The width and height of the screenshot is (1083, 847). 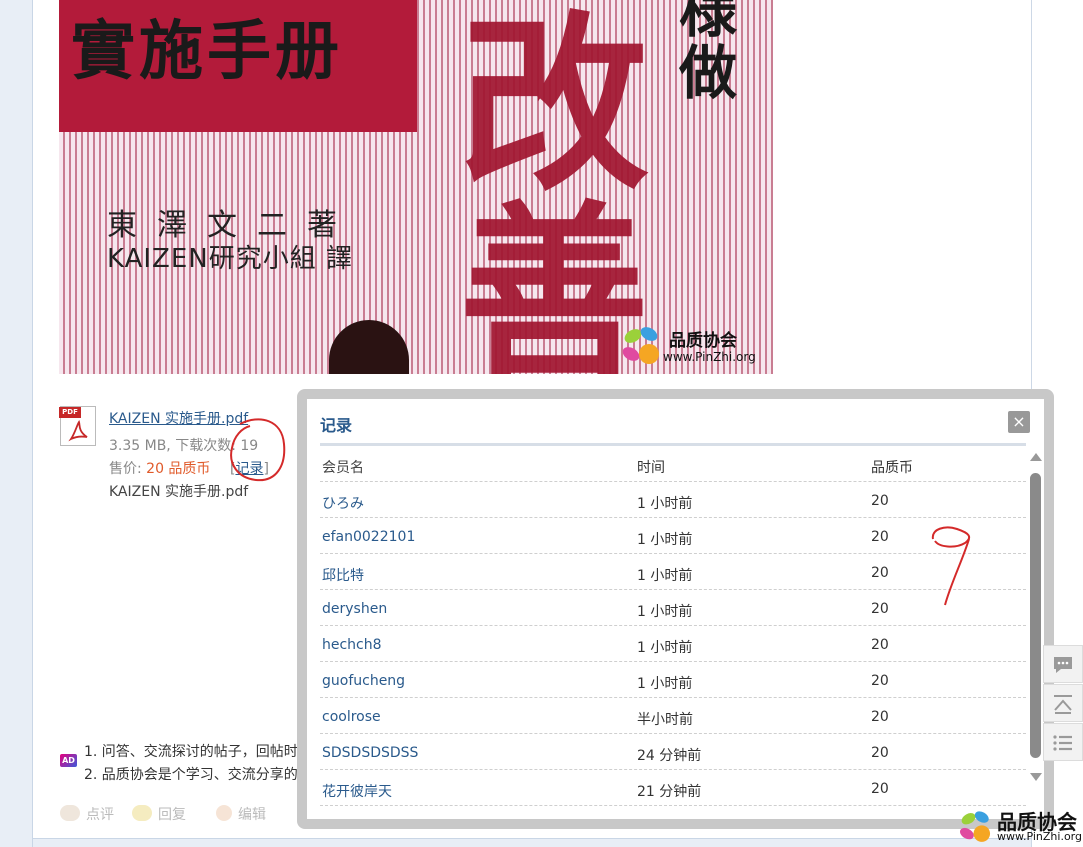 What do you see at coordinates (191, 775) in the screenshot?
I see `notice-line-2: 2. 品质协会是个学习、交流分享的平` at bounding box center [191, 775].